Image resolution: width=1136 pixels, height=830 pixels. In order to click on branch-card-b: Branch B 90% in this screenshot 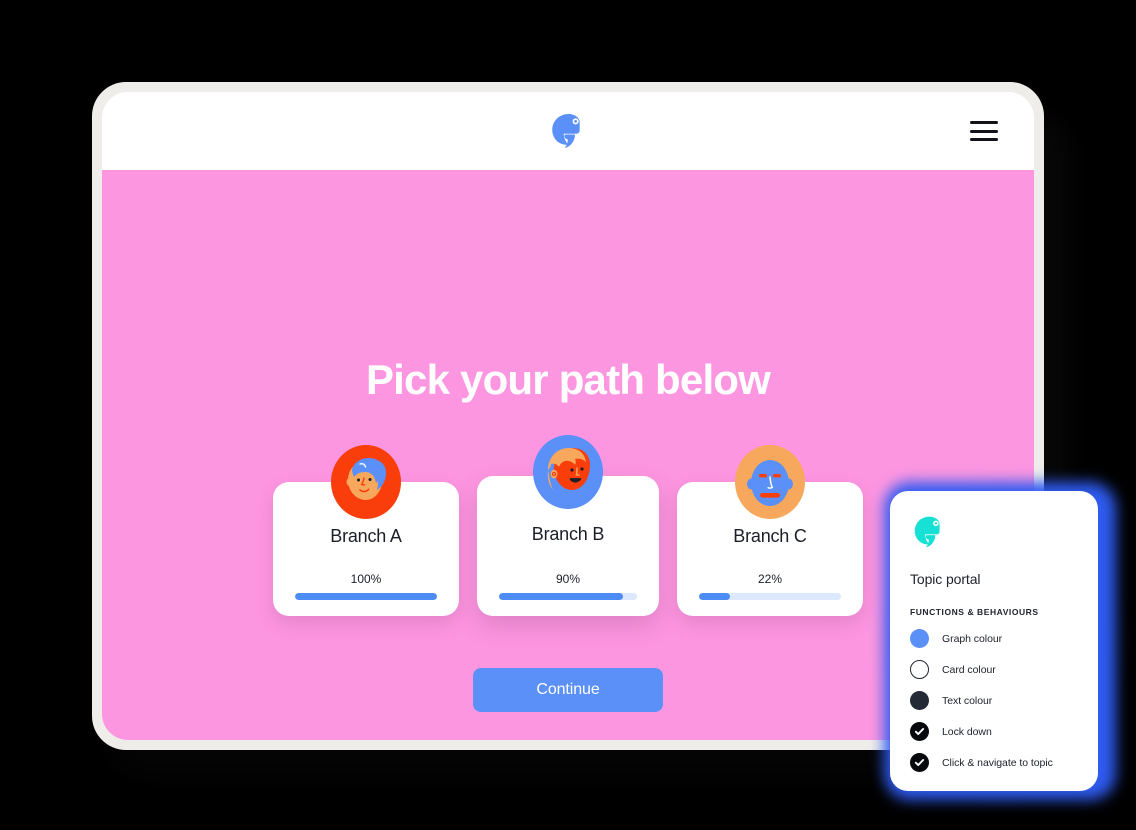, I will do `click(568, 525)`.